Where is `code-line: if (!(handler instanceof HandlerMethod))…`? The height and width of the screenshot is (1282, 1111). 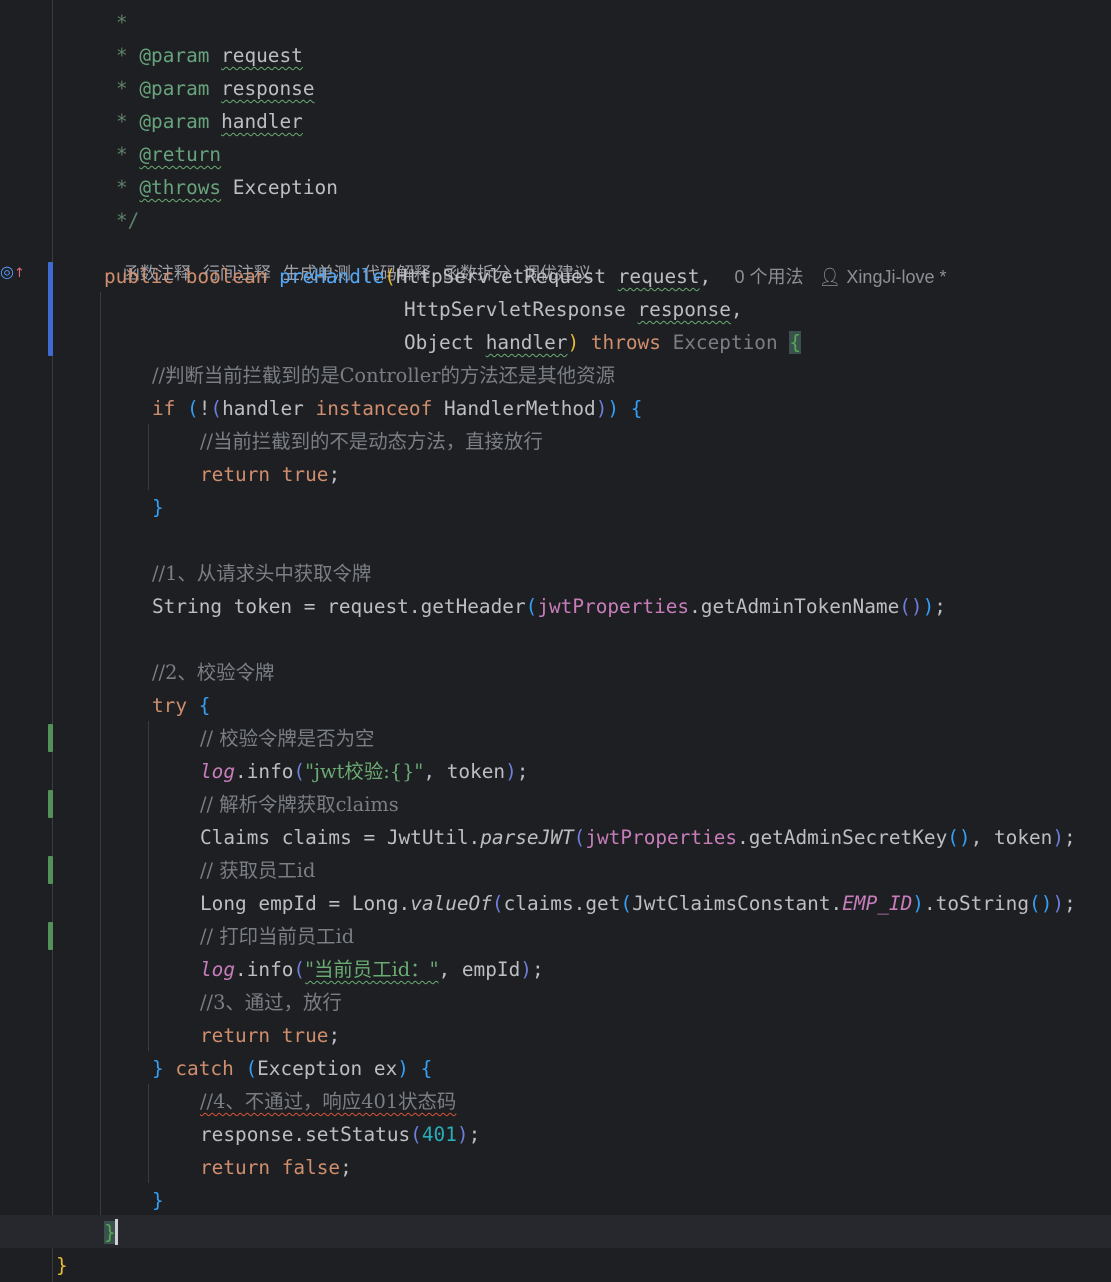 code-line: if (!(handler instanceof HandlerMethod))… is located at coordinates (397, 408).